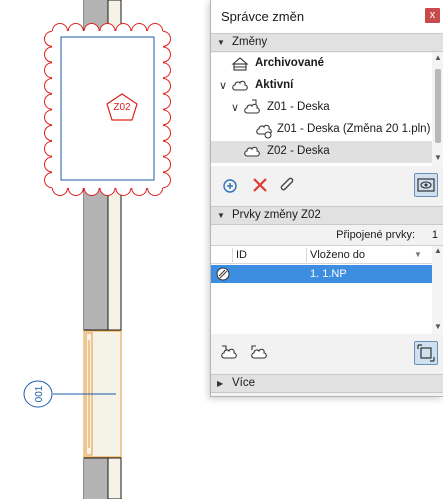  Describe the element at coordinates (437, 290) in the screenshot. I see `table-scrollbar: ▲ ▼` at that location.